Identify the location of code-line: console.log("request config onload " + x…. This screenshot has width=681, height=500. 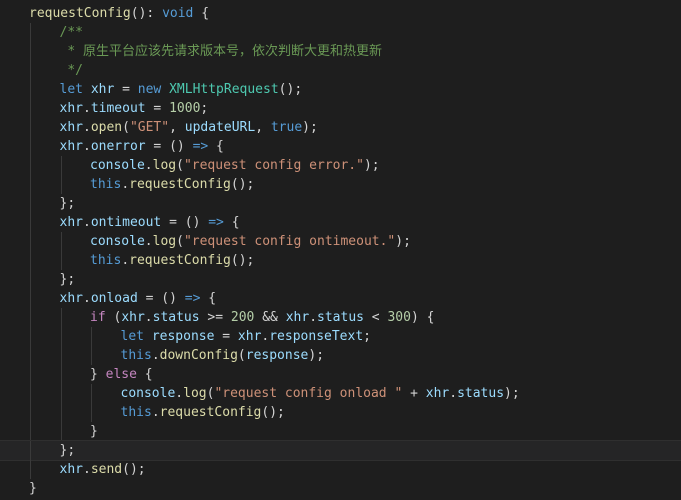
(340, 393).